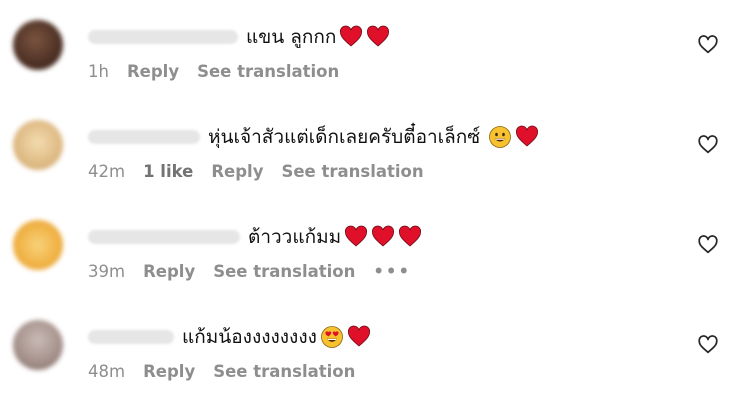 This screenshot has height=402, width=732. I want to click on comment-time: 42m, so click(107, 171).